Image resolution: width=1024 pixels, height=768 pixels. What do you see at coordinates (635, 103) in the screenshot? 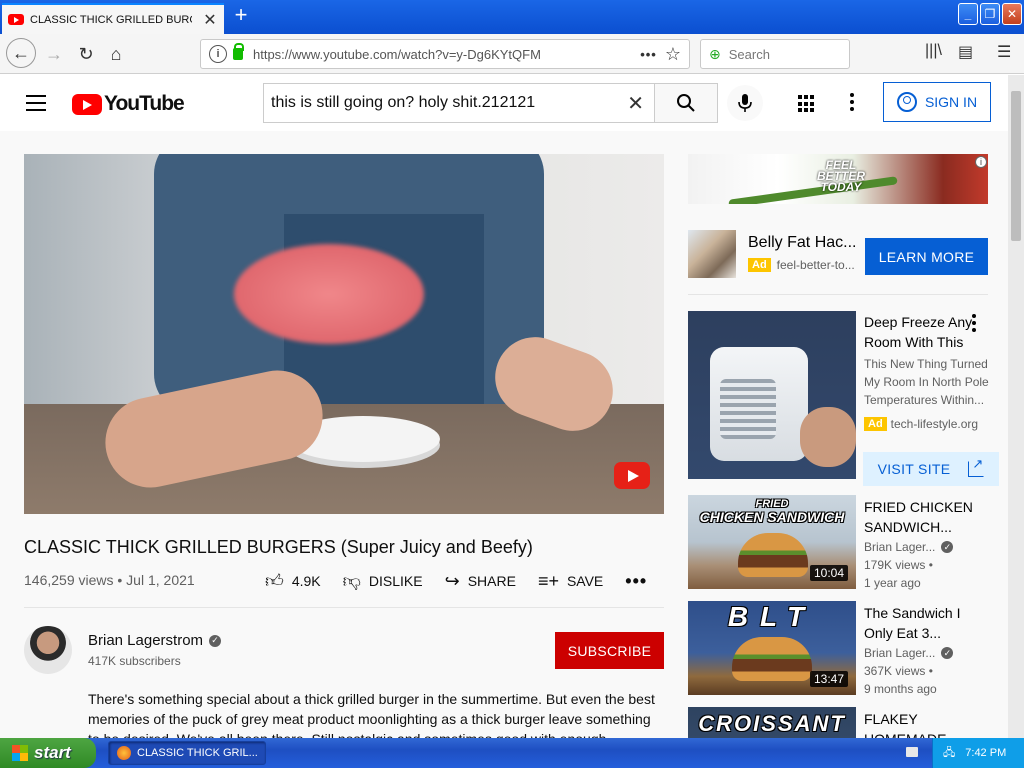
I see `clear-icon: ✕` at bounding box center [635, 103].